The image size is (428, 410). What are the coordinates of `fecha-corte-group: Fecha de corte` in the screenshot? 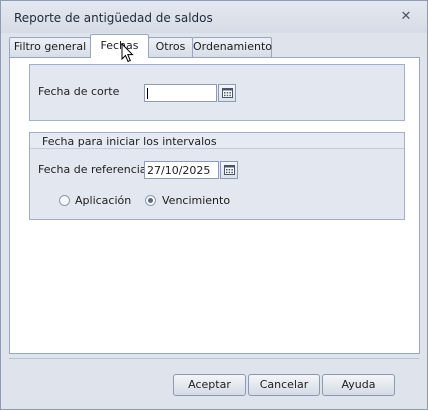 It's located at (217, 92).